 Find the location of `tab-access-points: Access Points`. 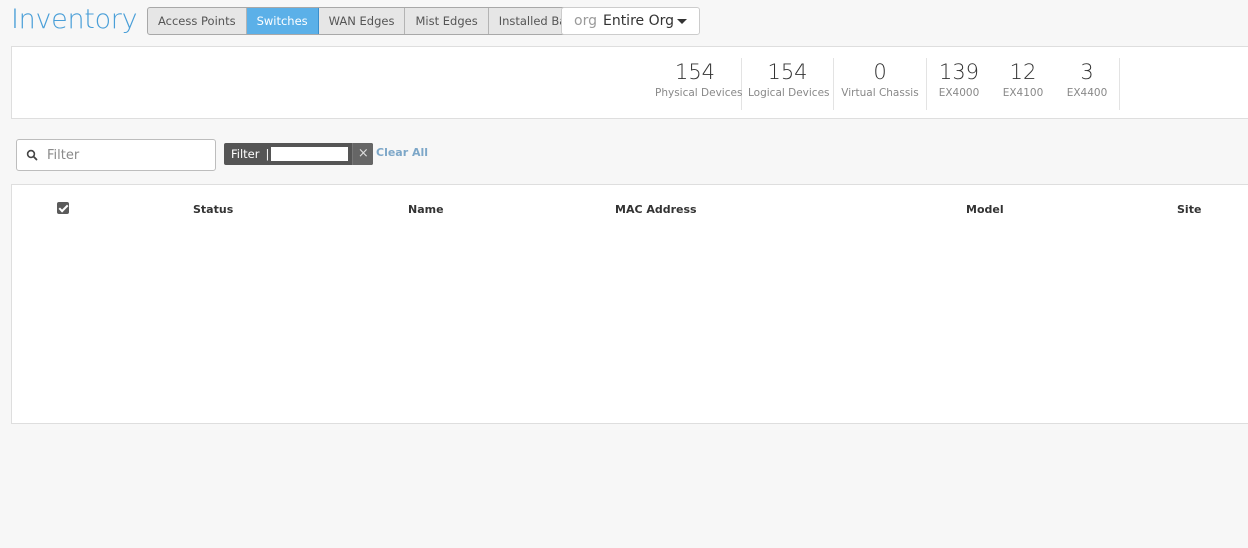

tab-access-points: Access Points is located at coordinates (197, 21).